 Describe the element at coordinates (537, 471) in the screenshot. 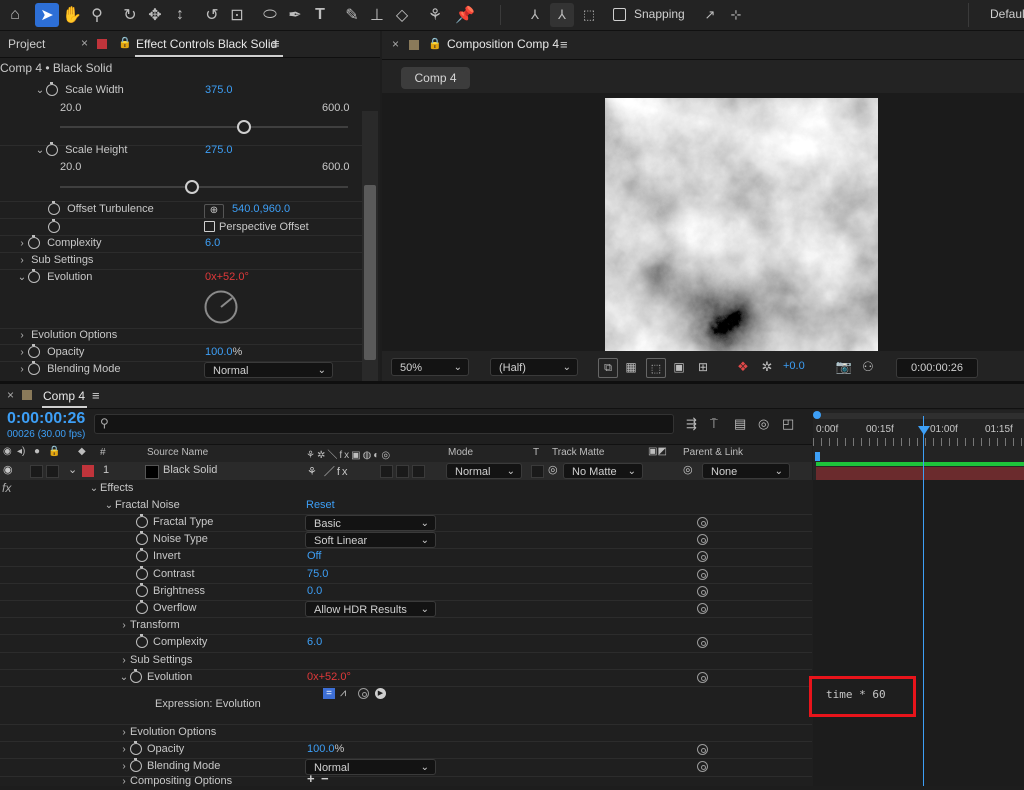

I see `preserve-transparency-toggle` at that location.